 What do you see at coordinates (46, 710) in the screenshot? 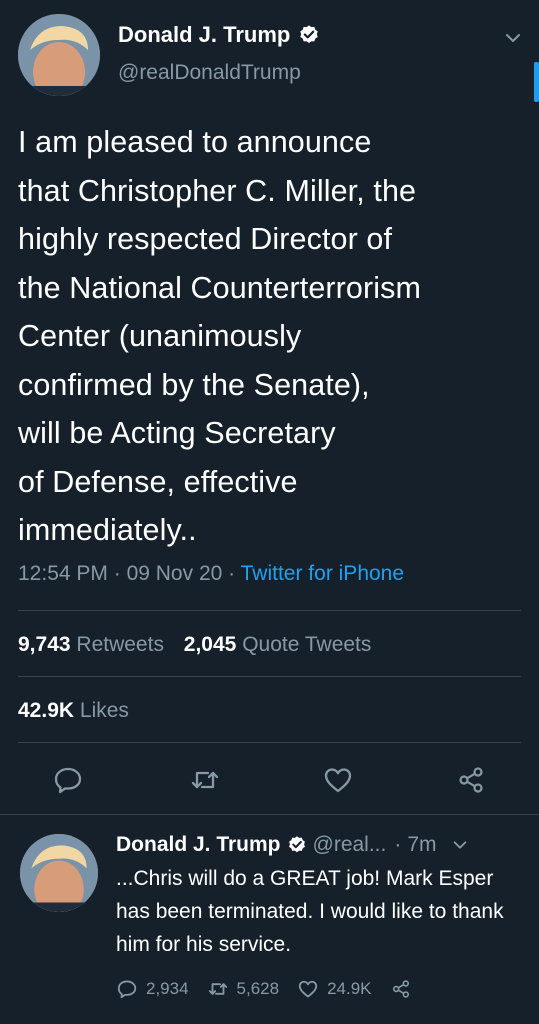
I see `likes-count: 42.9K` at bounding box center [46, 710].